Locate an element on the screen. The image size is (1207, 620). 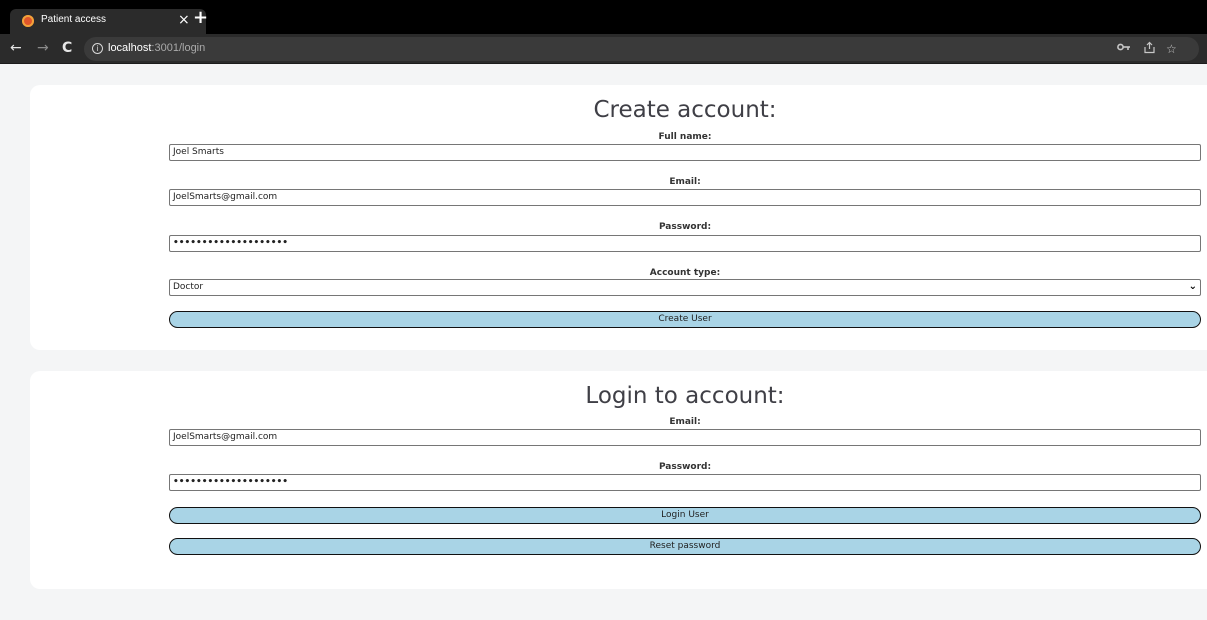
login-user-button: Login User is located at coordinates (685, 515).